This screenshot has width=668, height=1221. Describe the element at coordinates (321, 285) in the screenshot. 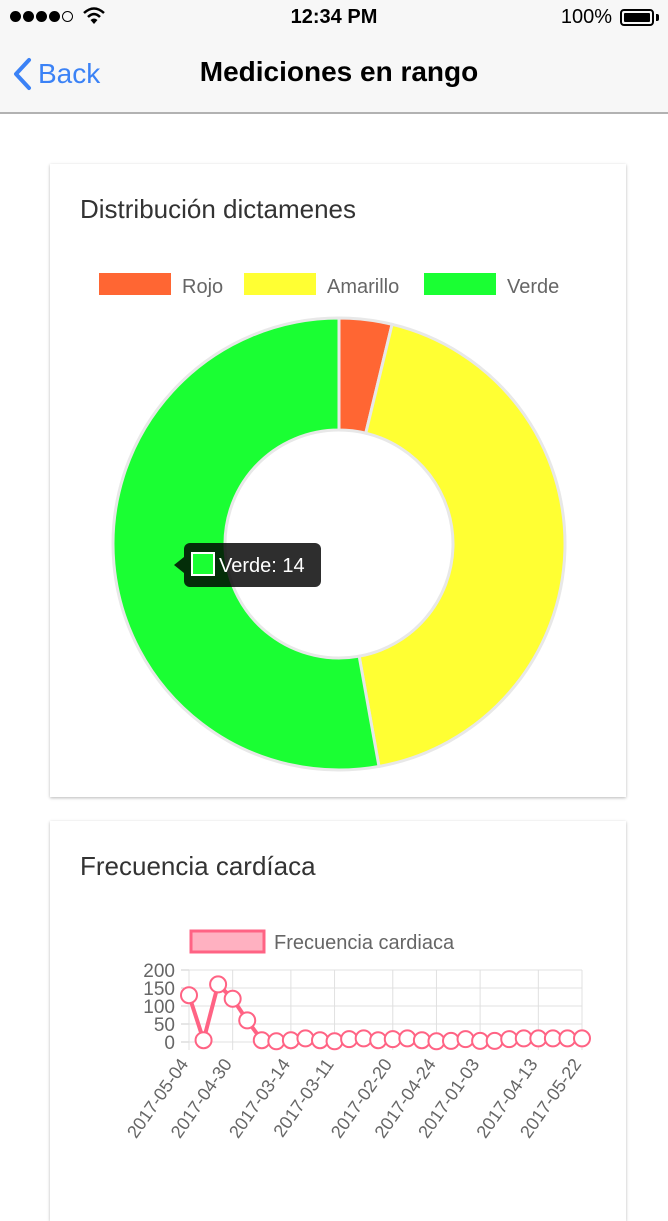

I see `legend-item-amarillo: Amarillo` at that location.